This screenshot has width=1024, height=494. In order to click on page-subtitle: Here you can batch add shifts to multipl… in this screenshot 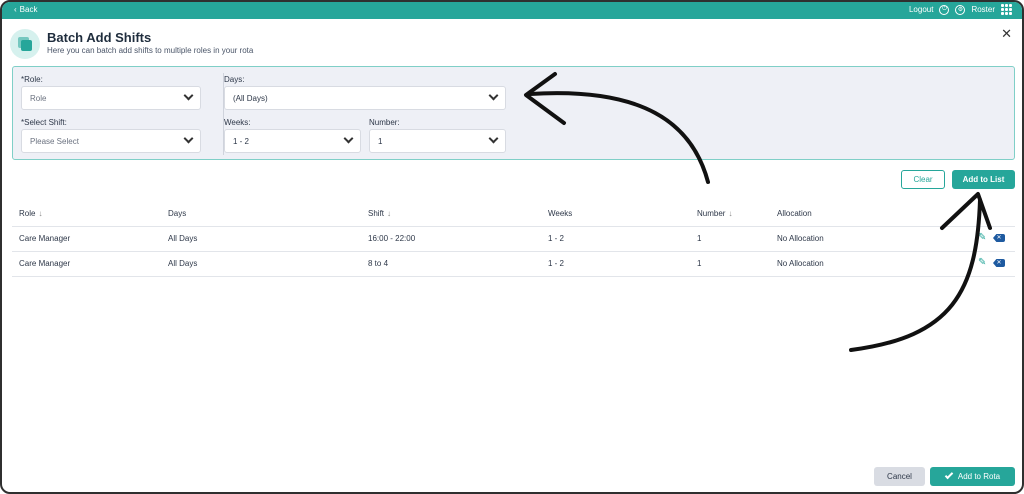, I will do `click(150, 50)`.